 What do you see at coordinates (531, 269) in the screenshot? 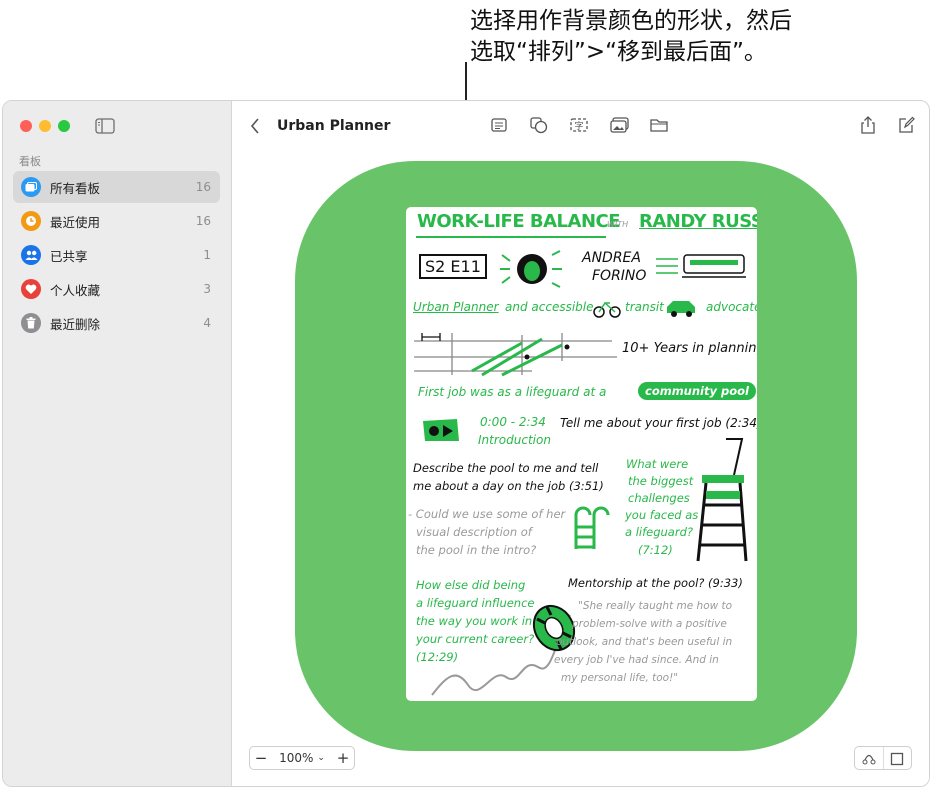
I see `guest-portrait-icon` at bounding box center [531, 269].